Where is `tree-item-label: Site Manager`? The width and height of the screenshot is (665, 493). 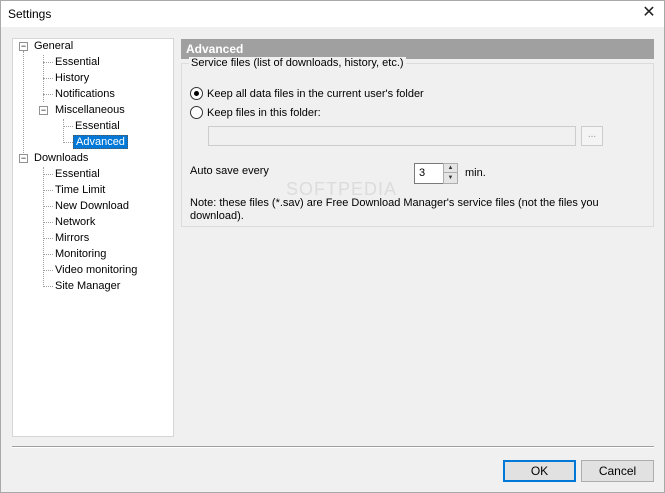 tree-item-label: Site Manager is located at coordinates (88, 286).